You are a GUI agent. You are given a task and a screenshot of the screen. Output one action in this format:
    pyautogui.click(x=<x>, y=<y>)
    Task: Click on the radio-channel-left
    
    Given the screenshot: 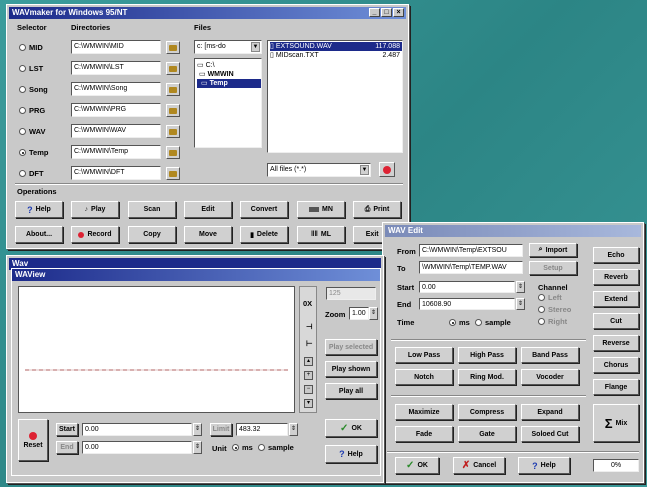 What is the action you would take?
    pyautogui.click(x=541, y=297)
    